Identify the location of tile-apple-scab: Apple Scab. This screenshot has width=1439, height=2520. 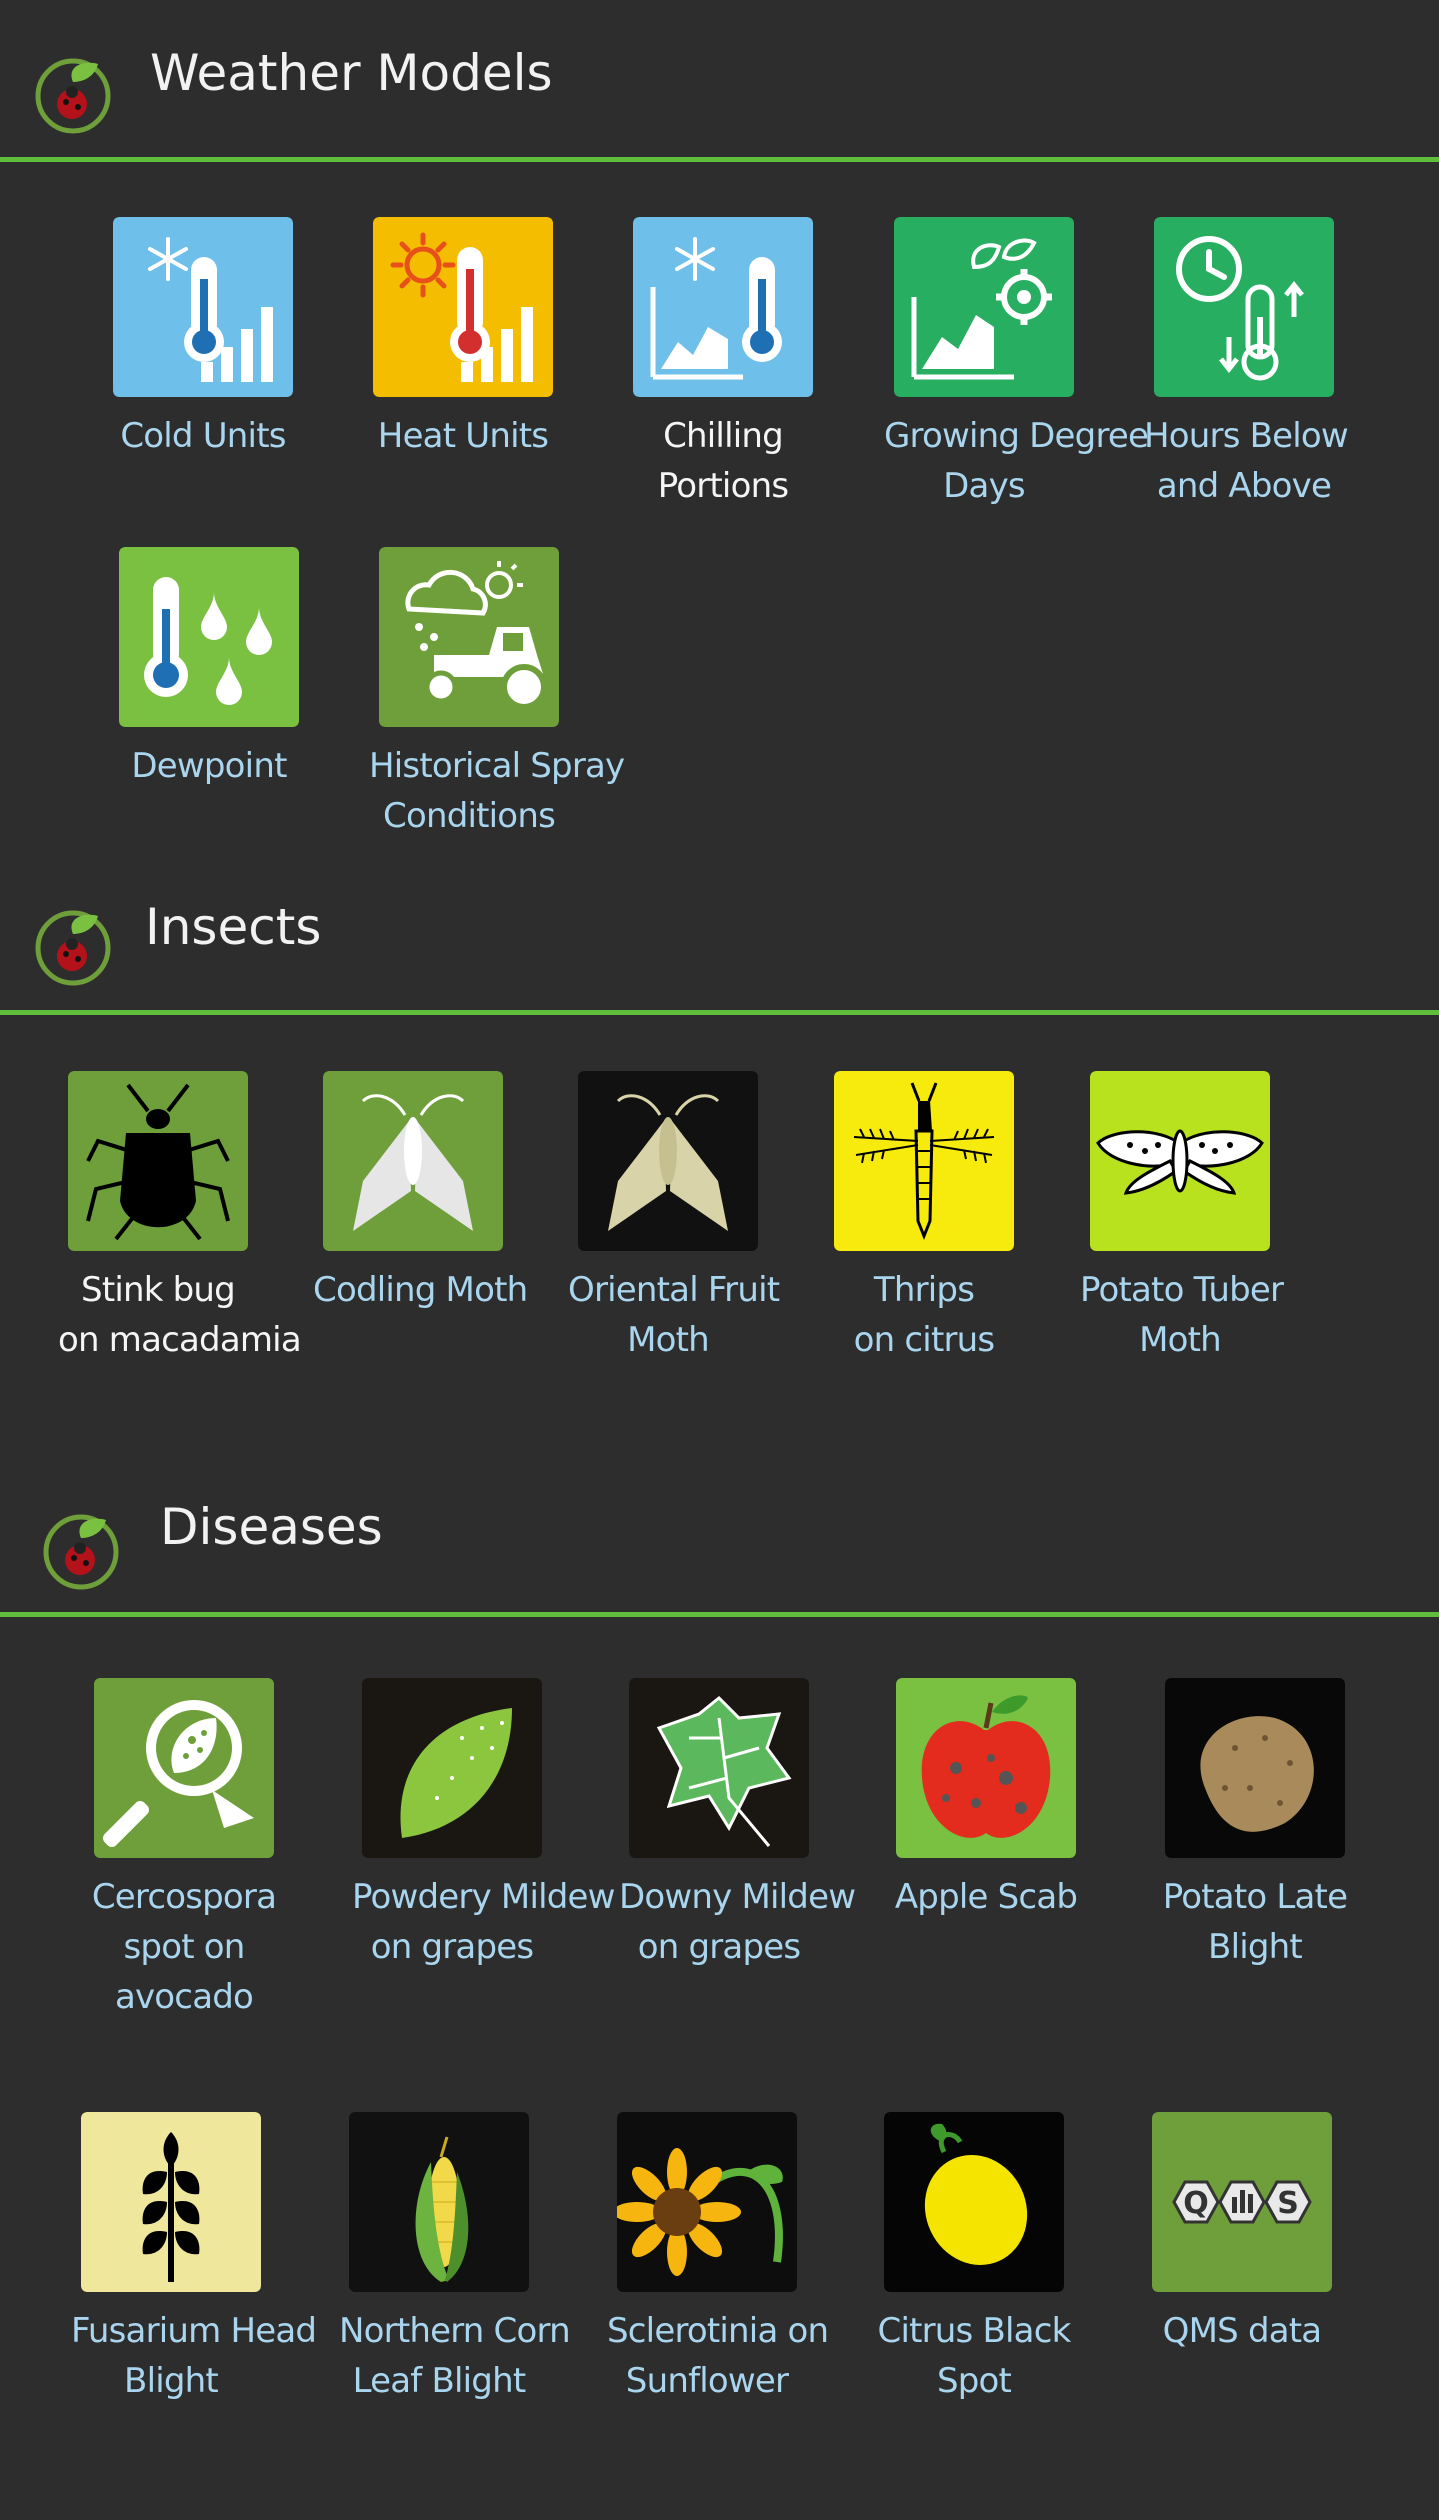
(986, 1800).